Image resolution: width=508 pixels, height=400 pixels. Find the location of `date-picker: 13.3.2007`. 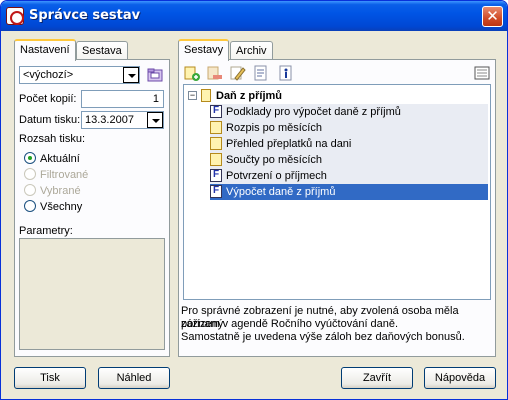

date-picker: 13.3.2007 is located at coordinates (122, 120).